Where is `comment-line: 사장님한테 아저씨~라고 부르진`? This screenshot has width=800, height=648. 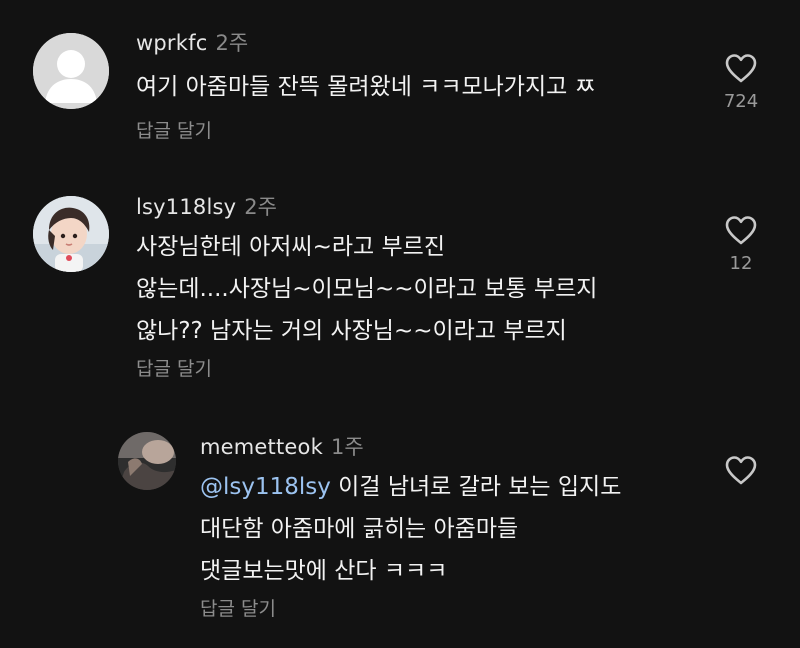
comment-line: 사장님한테 아저씨~라고 부르진 is located at coordinates (290, 247).